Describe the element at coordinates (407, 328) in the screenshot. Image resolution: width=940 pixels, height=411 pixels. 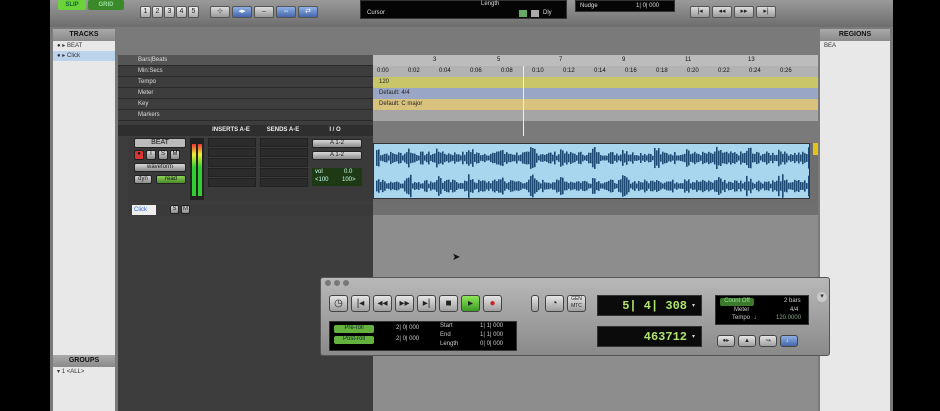
I see `preroll-value: 2| 0| 000` at that location.